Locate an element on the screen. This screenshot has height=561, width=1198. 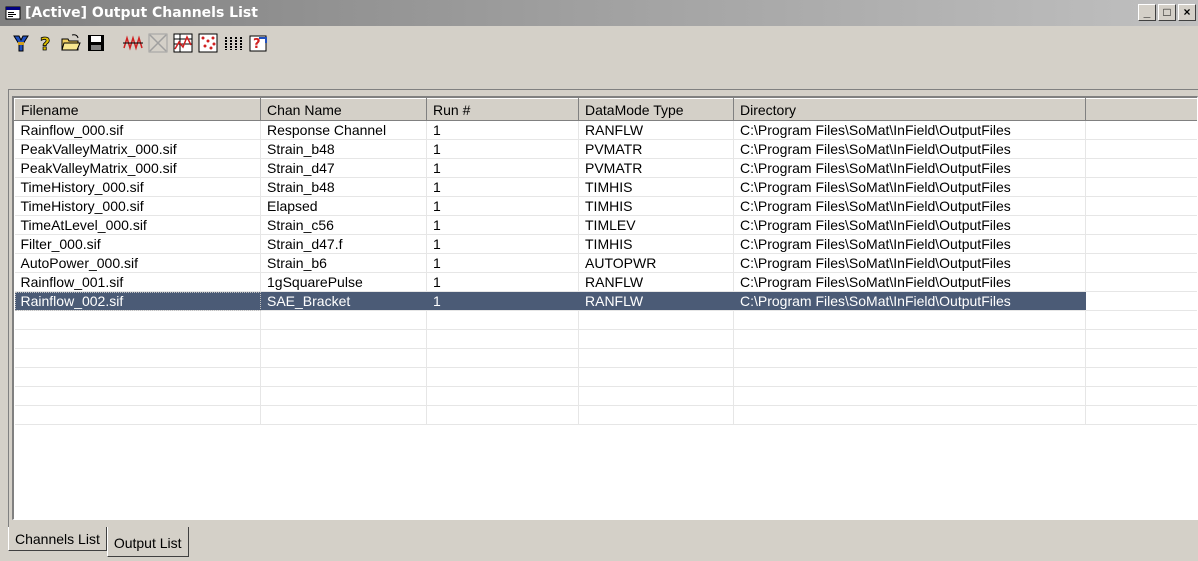
tab-channels-list: Channels List is located at coordinates (57, 539).